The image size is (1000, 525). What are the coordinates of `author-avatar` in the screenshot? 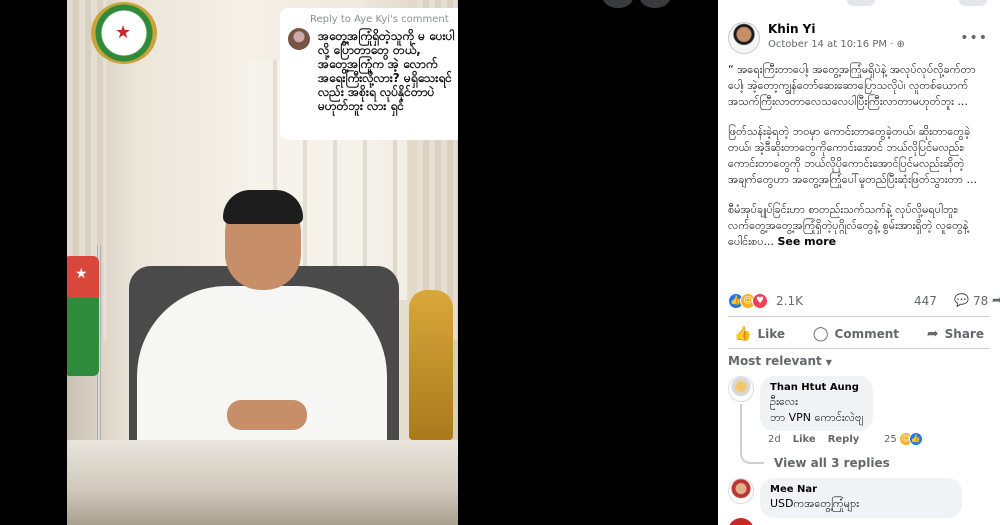 It's located at (744, 38).